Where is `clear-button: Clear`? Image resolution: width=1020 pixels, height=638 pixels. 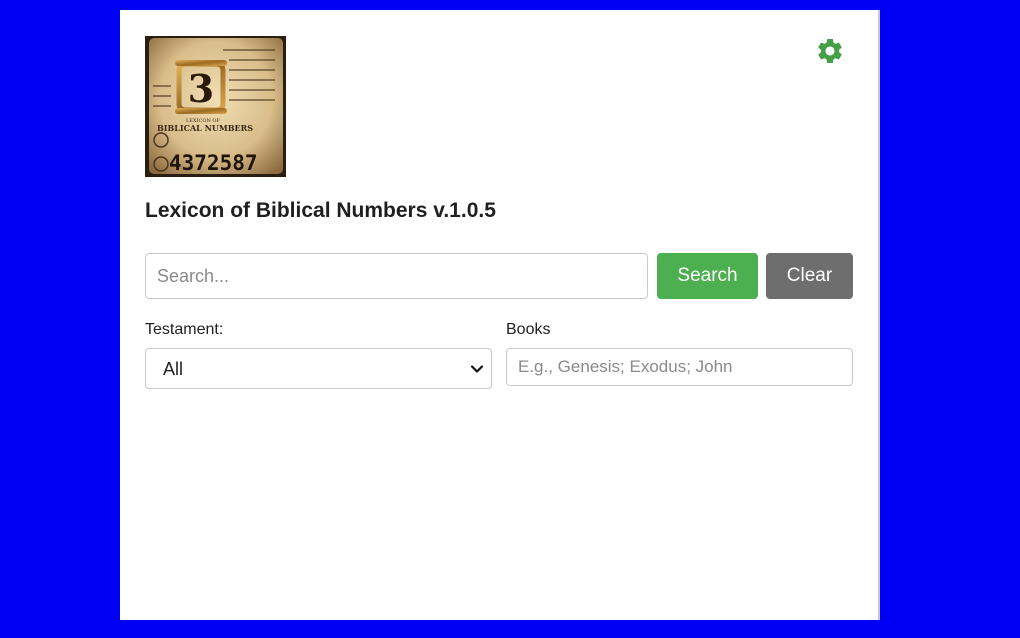
clear-button: Clear is located at coordinates (809, 276).